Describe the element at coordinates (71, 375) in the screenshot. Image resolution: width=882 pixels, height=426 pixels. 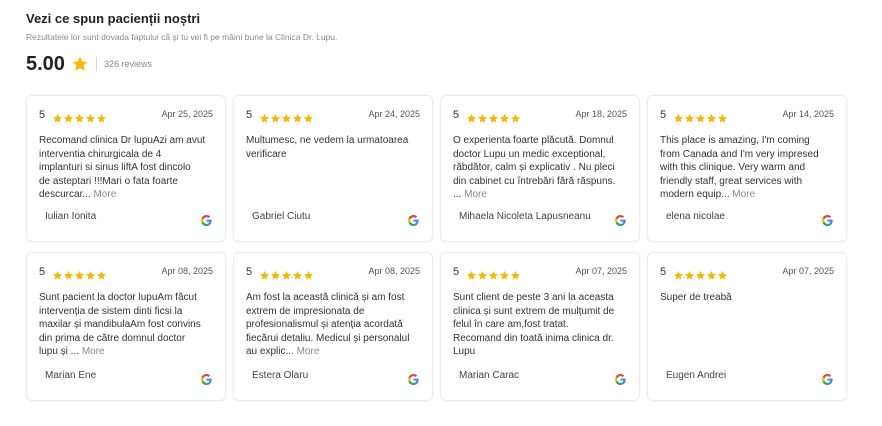
I see `review-author: Marian Ene` at that location.